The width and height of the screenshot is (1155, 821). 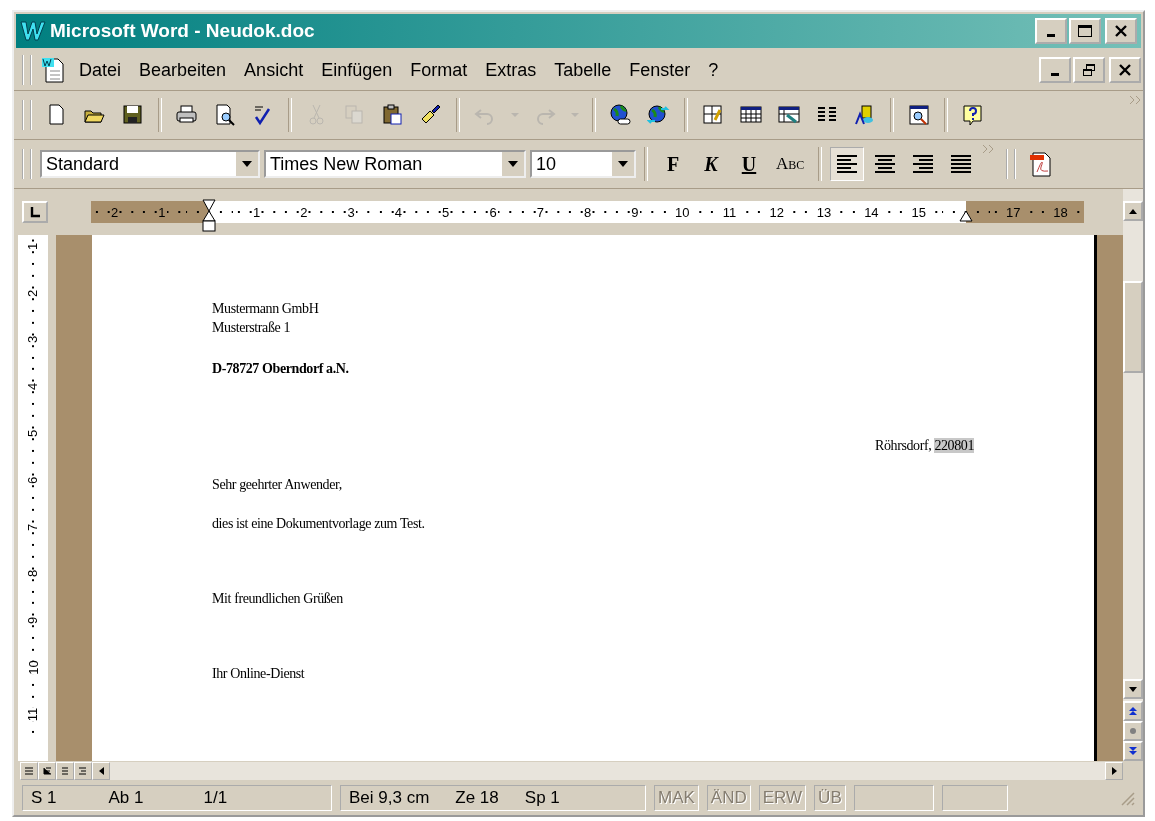 I want to click on double-down-arrow-icon, so click(x=1133, y=751).